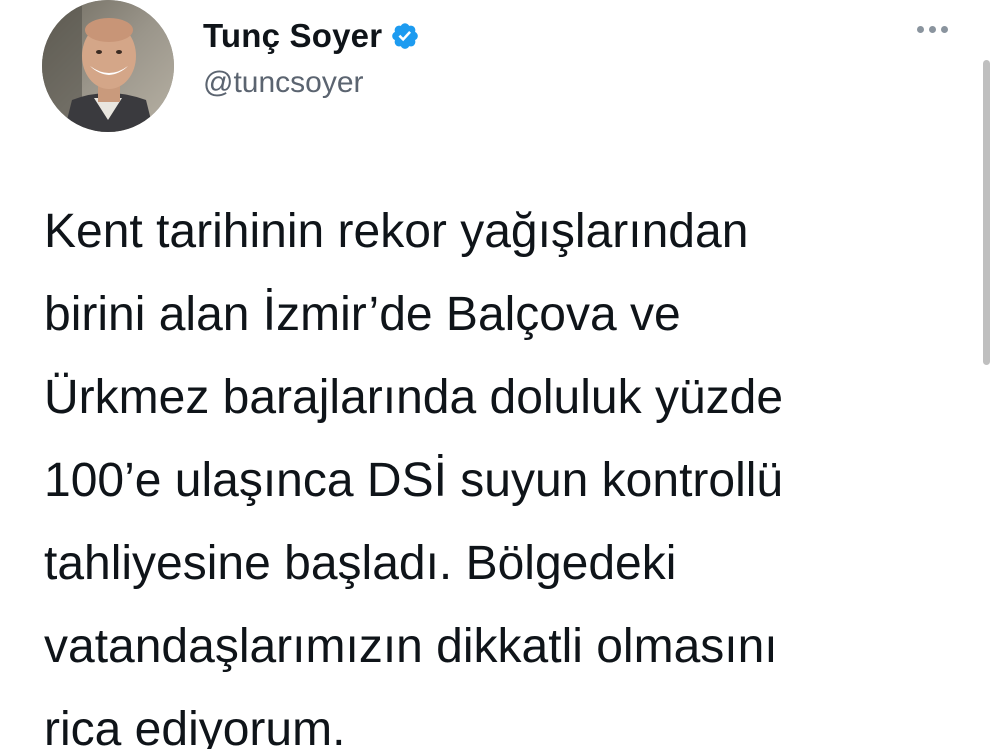 The width and height of the screenshot is (1000, 749). Describe the element at coordinates (414, 397) in the screenshot. I see `tweet-text-line: Ürkmez barajlarında doluluk yüzde` at that location.